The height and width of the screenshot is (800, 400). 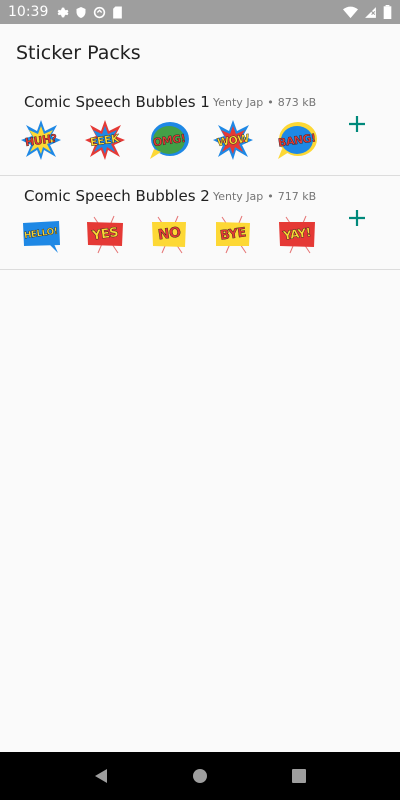 I want to click on home-button, so click(x=200, y=776).